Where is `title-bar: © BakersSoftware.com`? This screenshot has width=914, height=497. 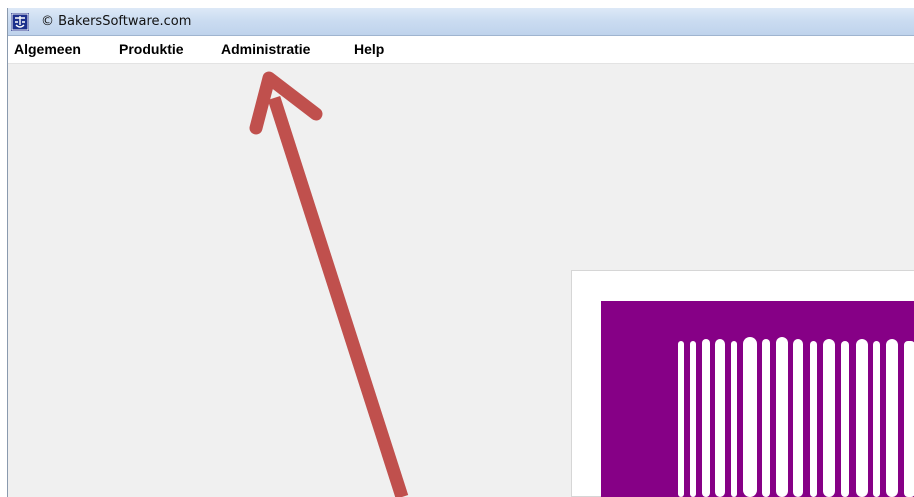 title-bar: © BakersSoftware.com is located at coordinates (461, 22).